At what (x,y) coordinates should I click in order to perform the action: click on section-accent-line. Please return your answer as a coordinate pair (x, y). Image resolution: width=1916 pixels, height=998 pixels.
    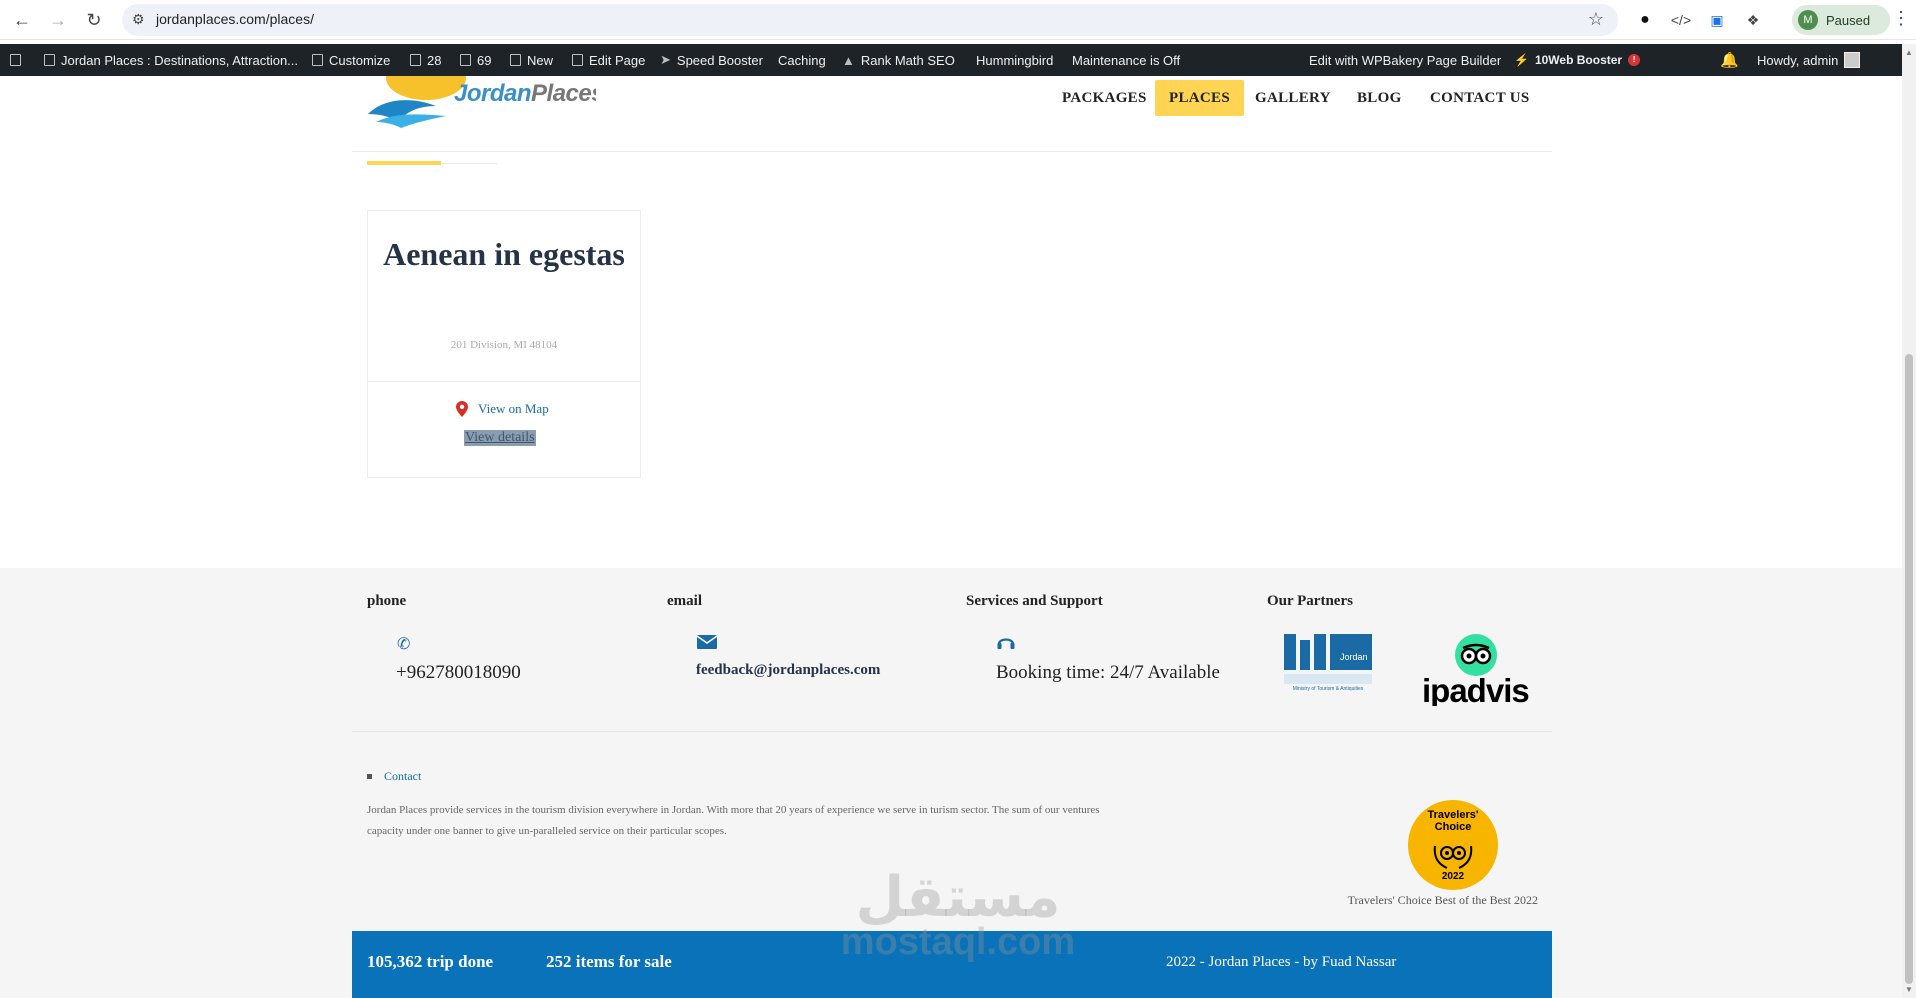
    Looking at the image, I should click on (469, 163).